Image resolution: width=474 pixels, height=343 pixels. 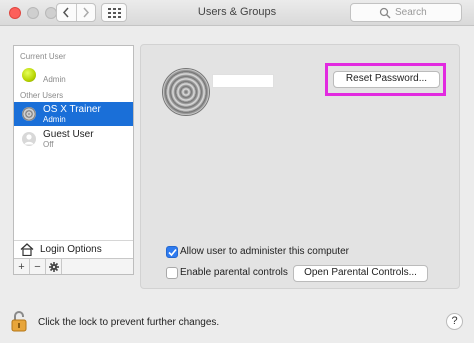 I want to click on sidebar-item-guest-user: Guest User Off, so click(x=73, y=139).